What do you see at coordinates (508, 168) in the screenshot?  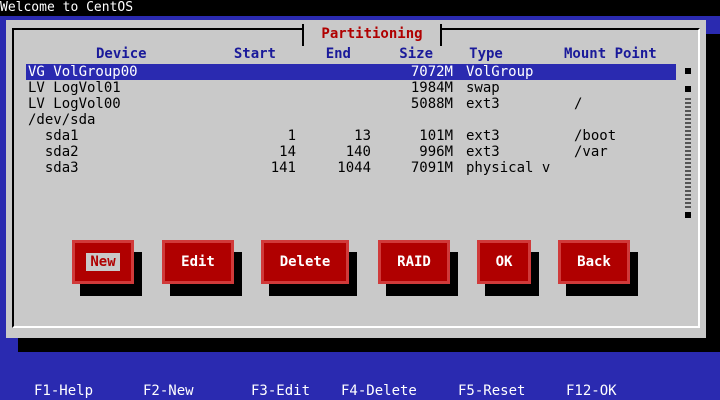 I see `cell-type: physical v` at bounding box center [508, 168].